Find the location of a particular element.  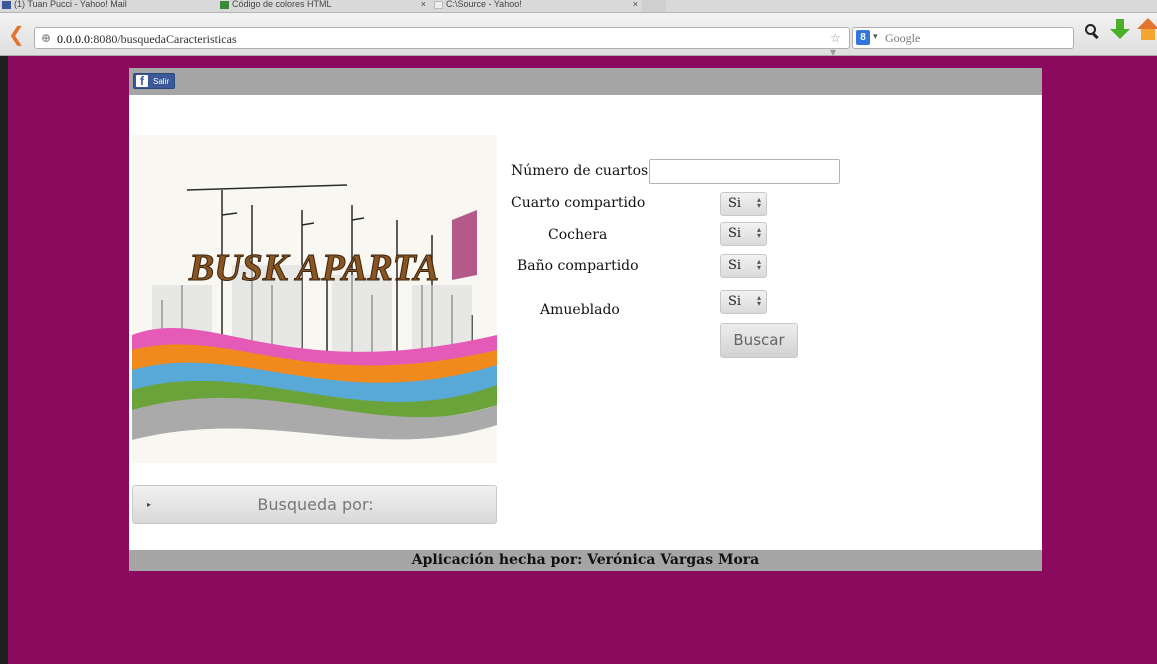

shared-room-select: Si ▴ ▾ is located at coordinates (743, 204).